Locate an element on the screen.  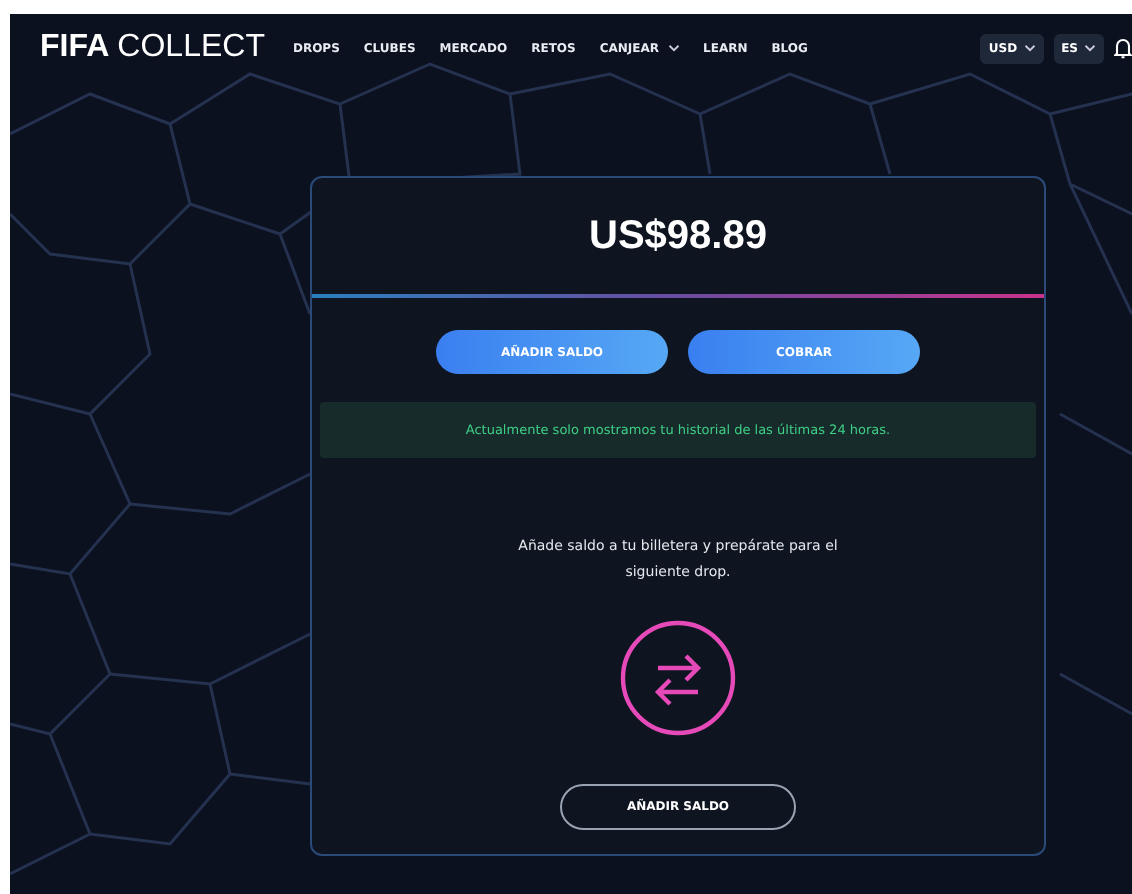
balance-amount: US$98.89 is located at coordinates (678, 238).